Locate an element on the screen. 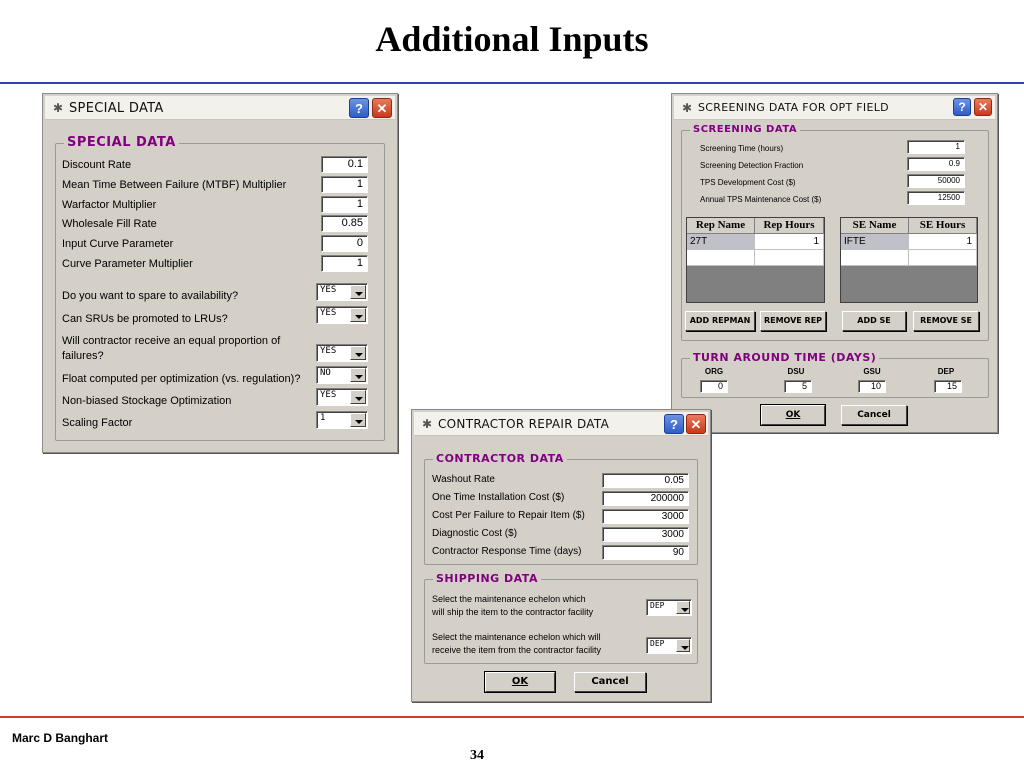 This screenshot has height=768, width=1024. select-value: YES is located at coordinates (328, 313).